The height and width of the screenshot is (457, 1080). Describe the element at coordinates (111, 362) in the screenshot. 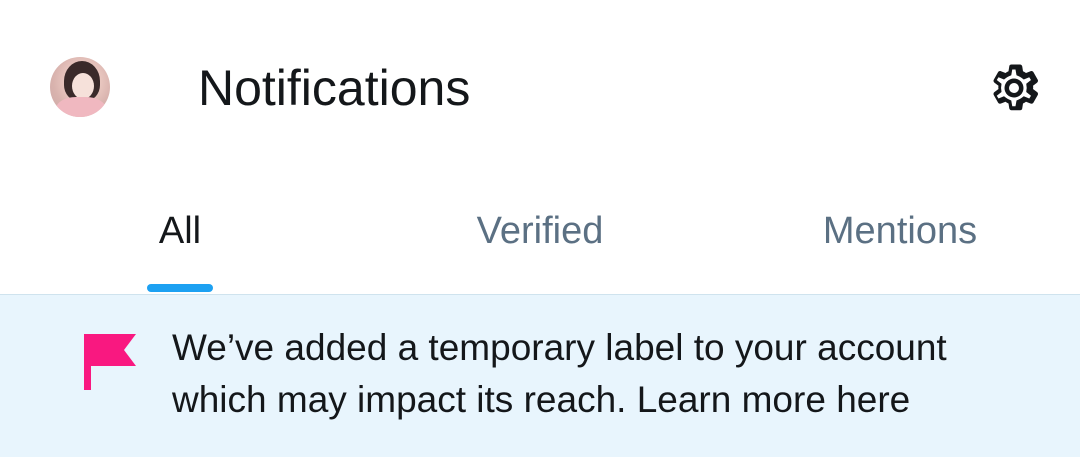

I see `flag-icon` at that location.